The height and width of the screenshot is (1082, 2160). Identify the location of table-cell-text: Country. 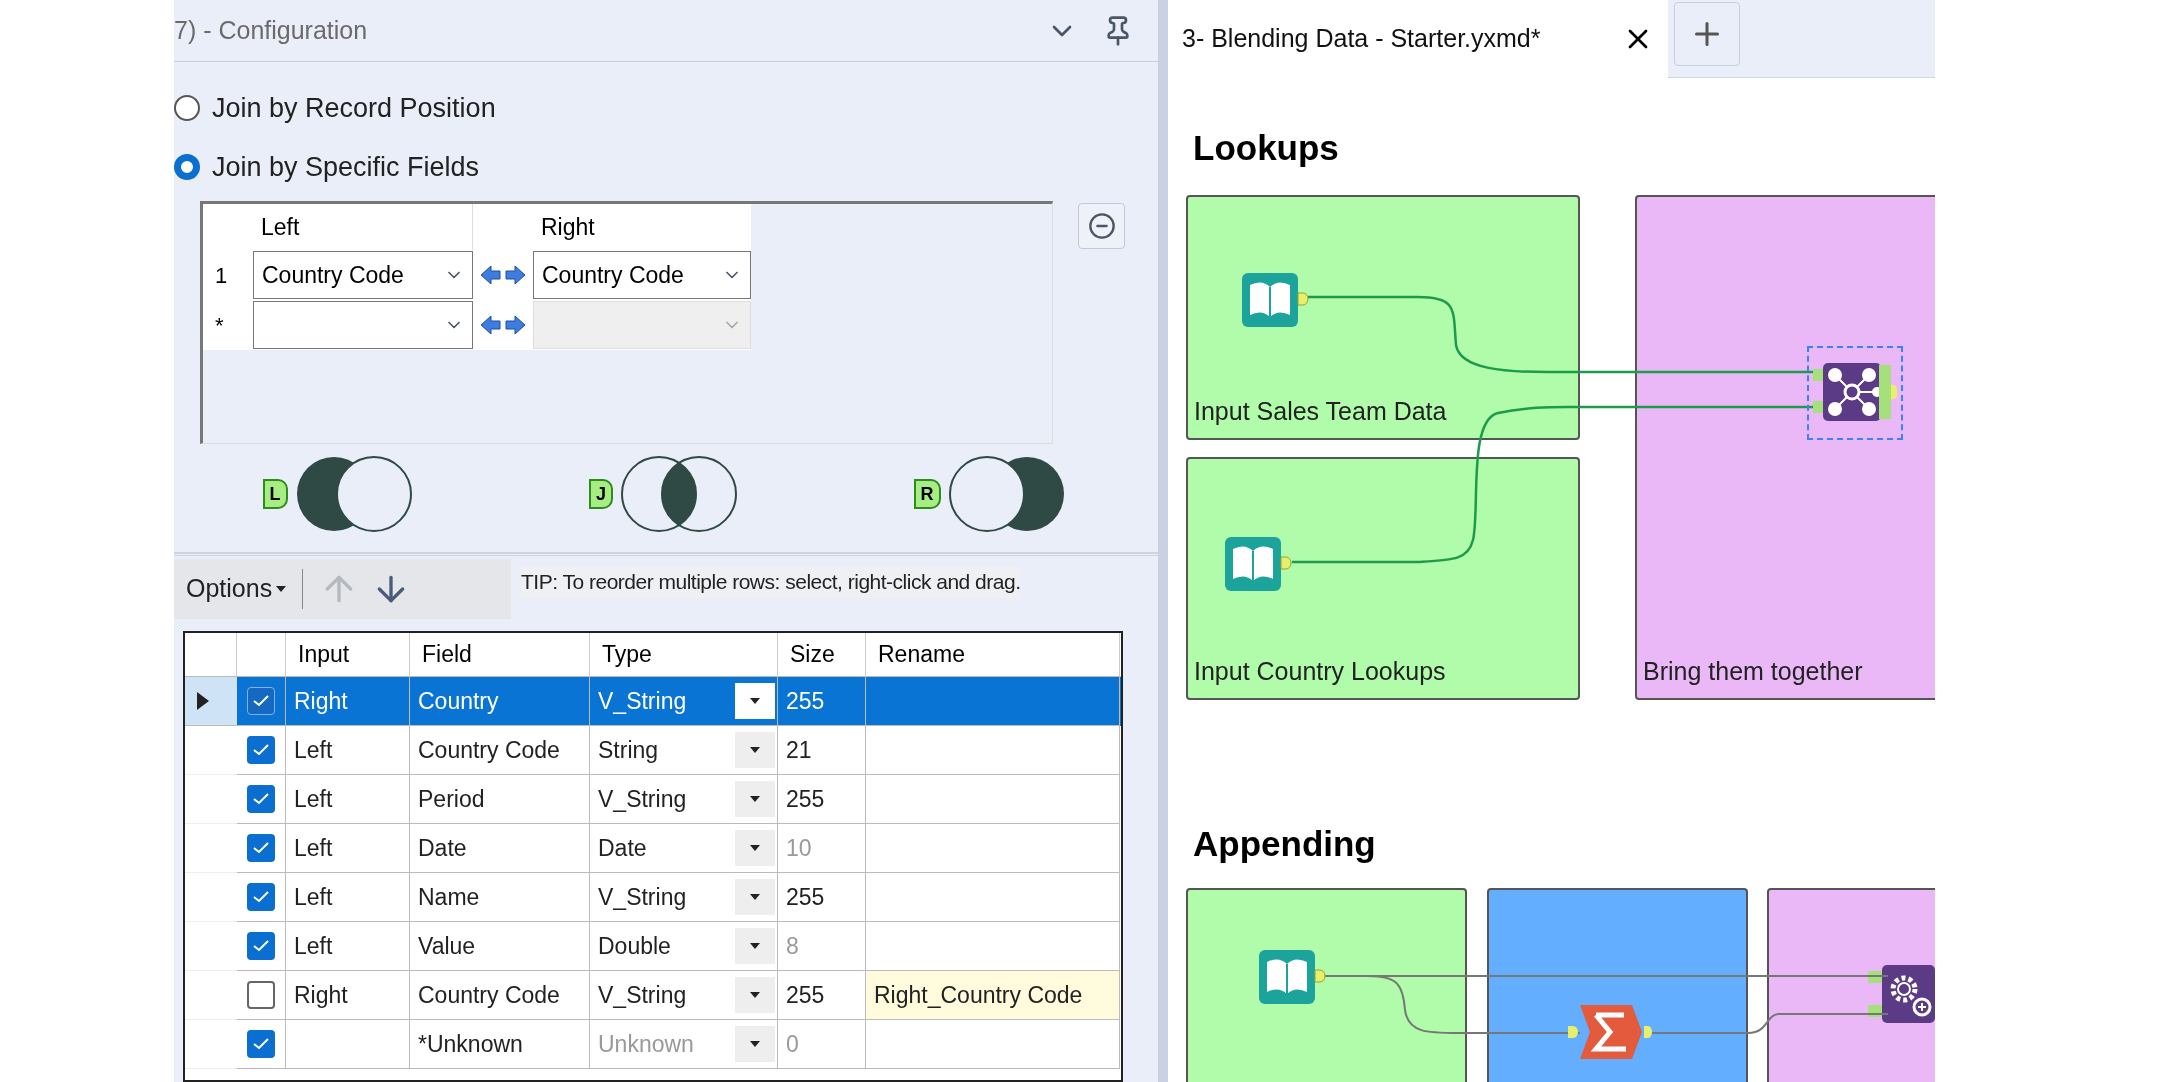
(458, 701).